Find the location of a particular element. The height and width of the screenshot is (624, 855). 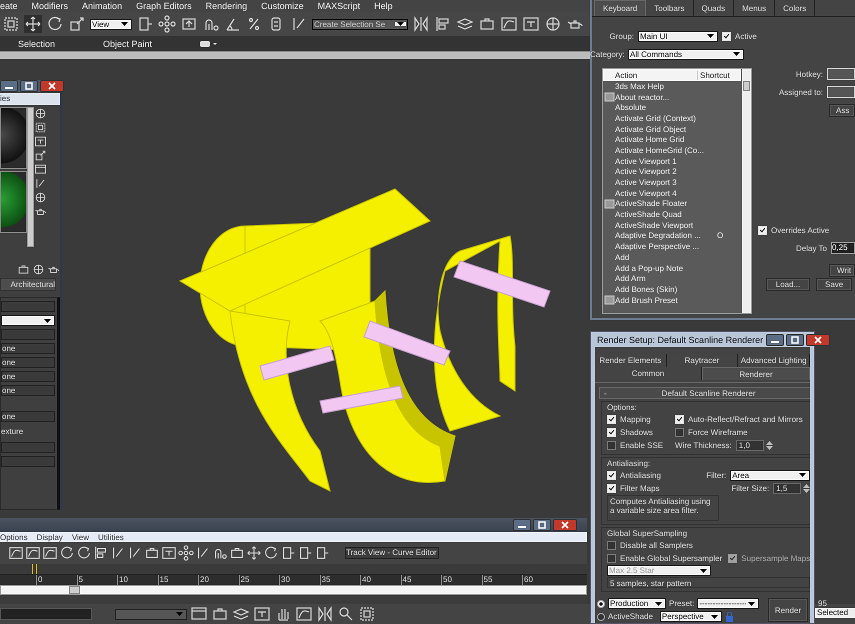

list-item: Active Viewport 3 is located at coordinates (672, 182).